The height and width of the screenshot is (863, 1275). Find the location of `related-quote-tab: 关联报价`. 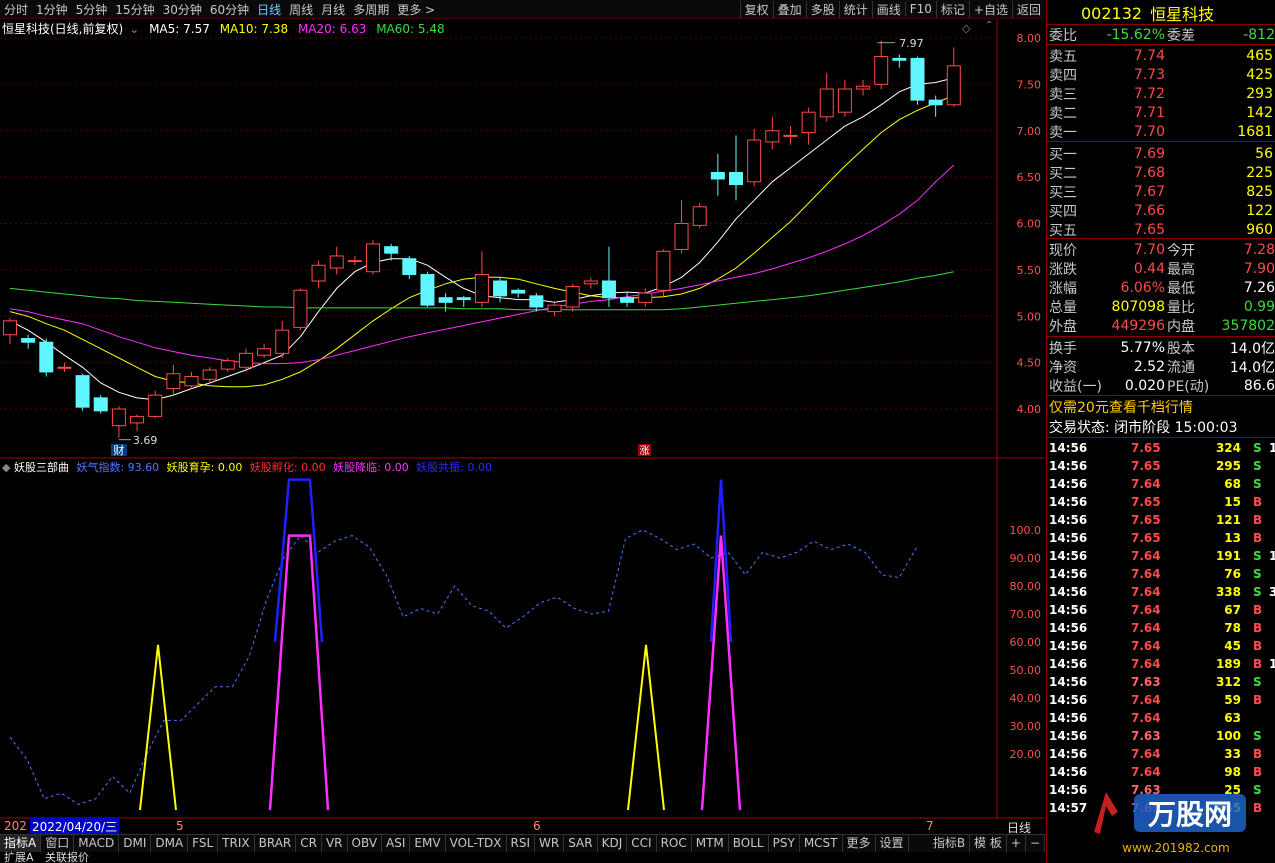

related-quote-tab: 关联报价 is located at coordinates (67, 857).